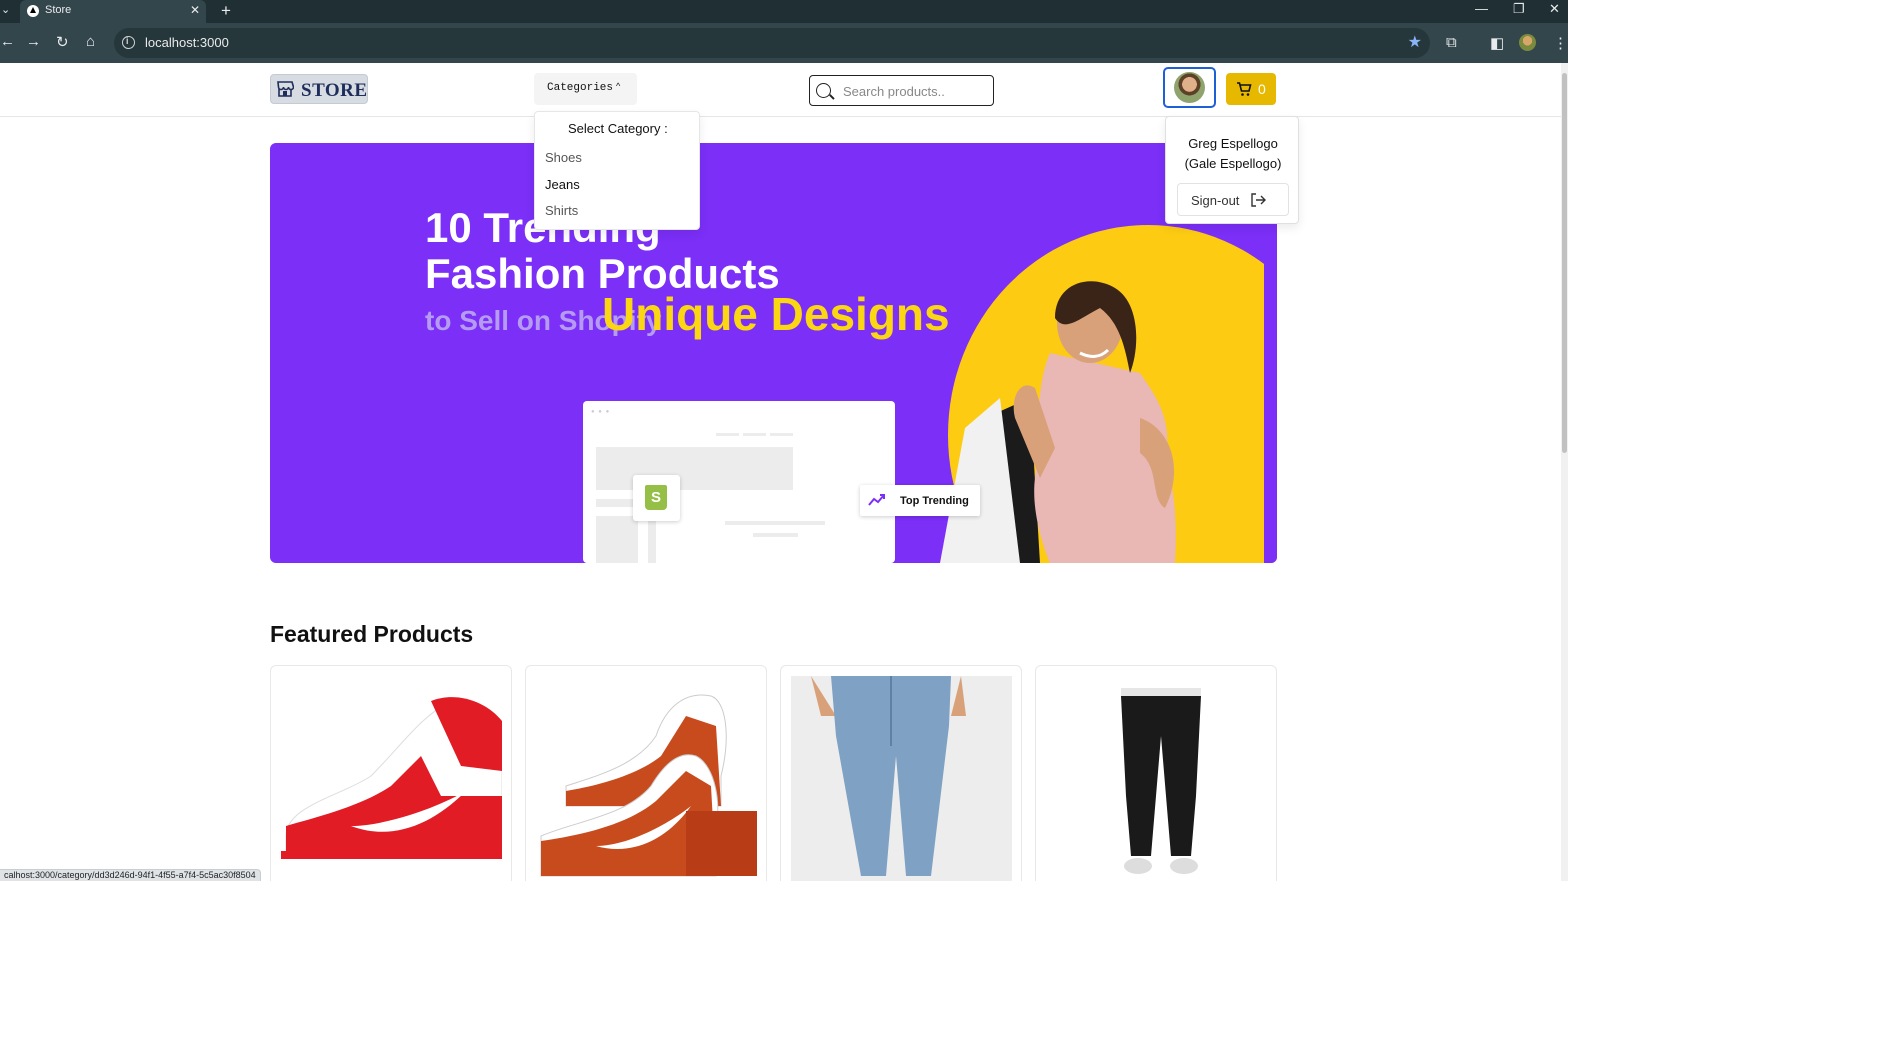 The image size is (1893, 1064). What do you see at coordinates (33, 41) in the screenshot?
I see `forward-icon: →` at bounding box center [33, 41].